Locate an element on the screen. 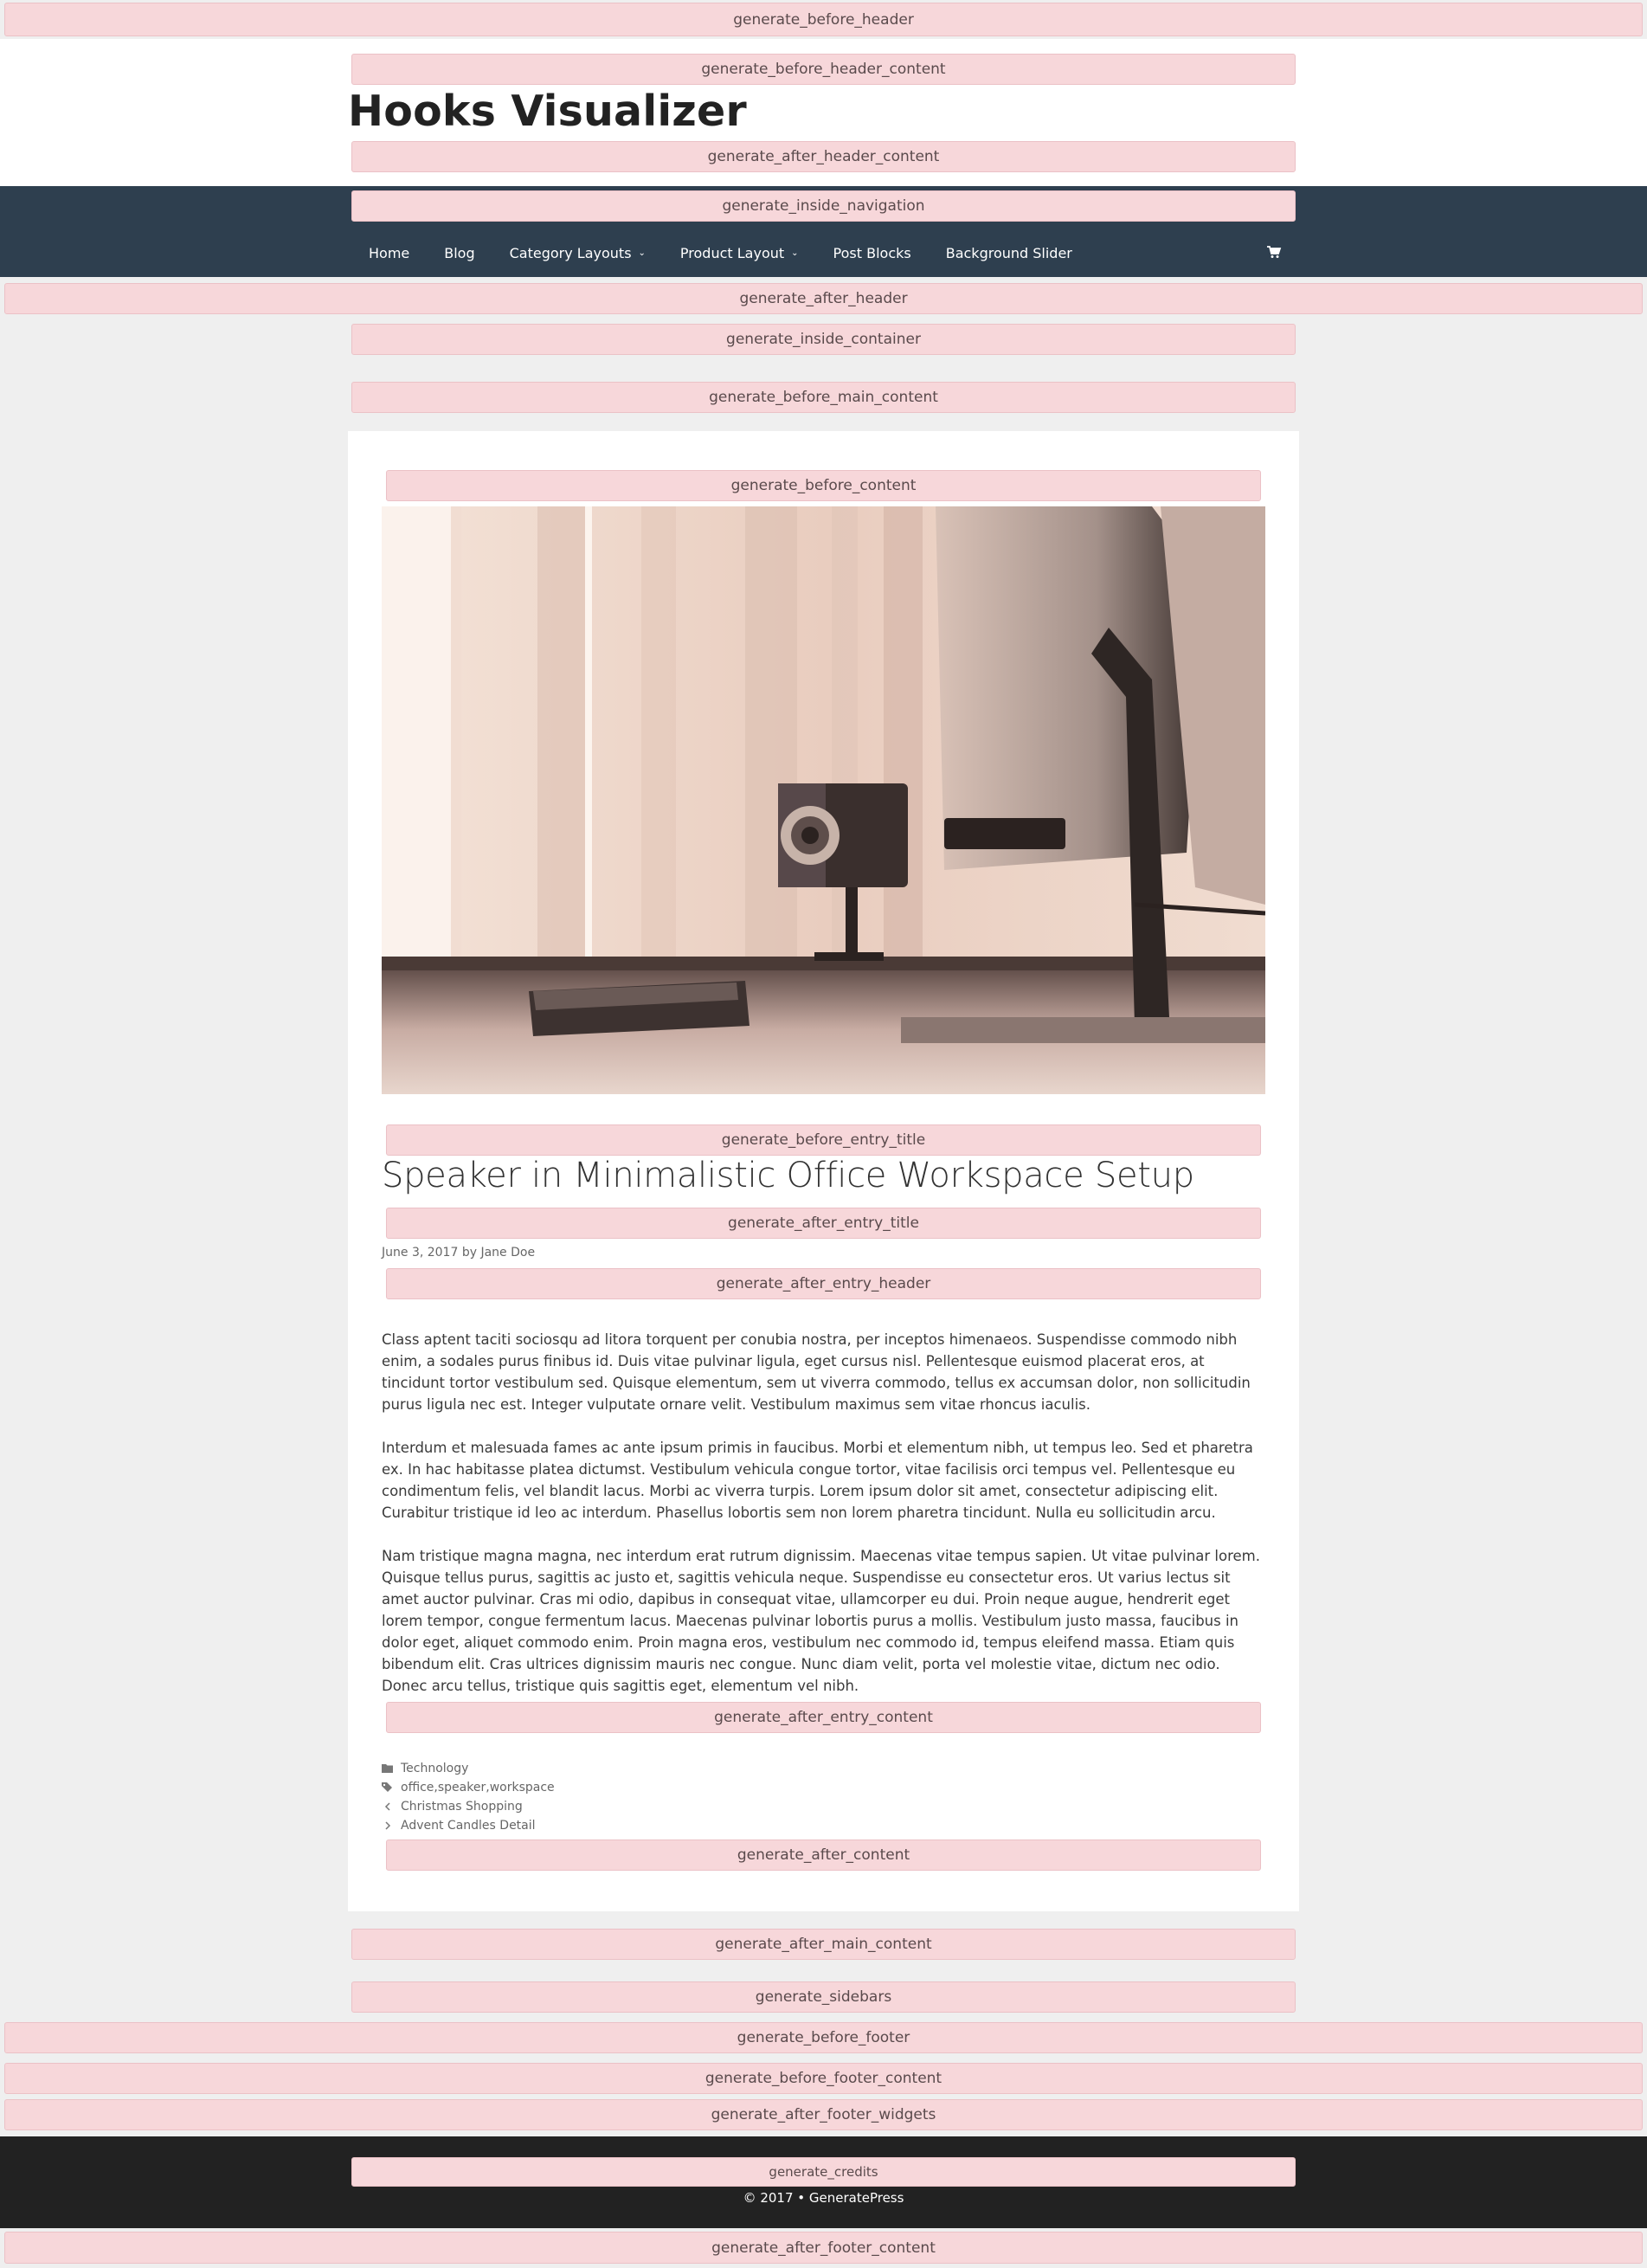 The height and width of the screenshot is (2268, 1647). nav-item-label: Background Slider is located at coordinates (1008, 253).